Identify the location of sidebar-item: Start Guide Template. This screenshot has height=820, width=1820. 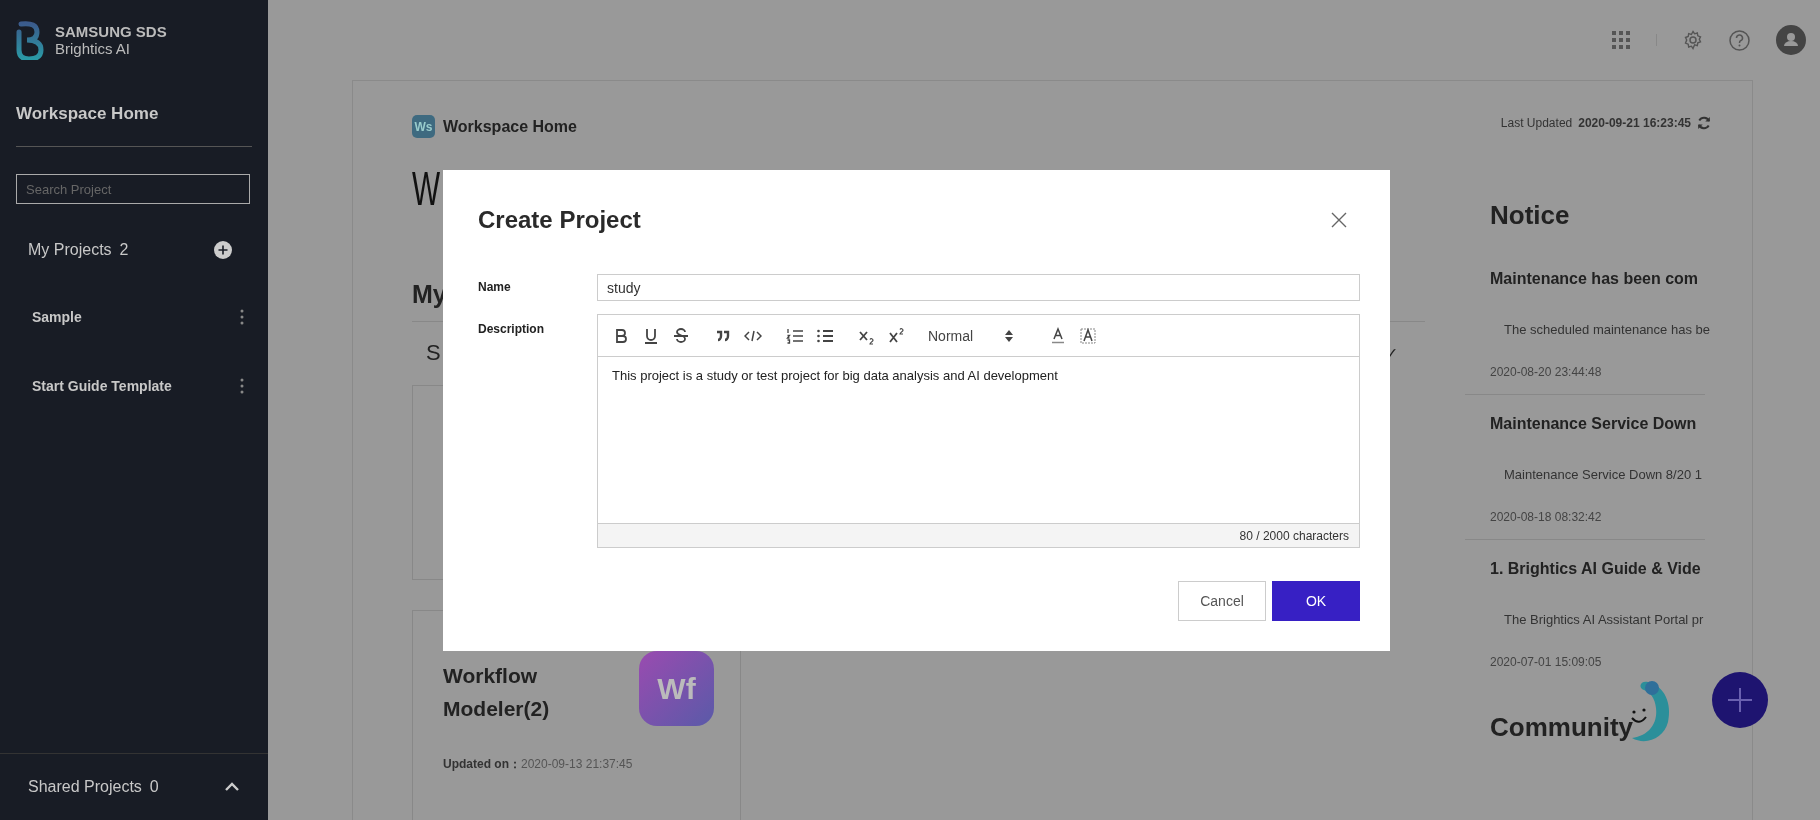
(102, 385).